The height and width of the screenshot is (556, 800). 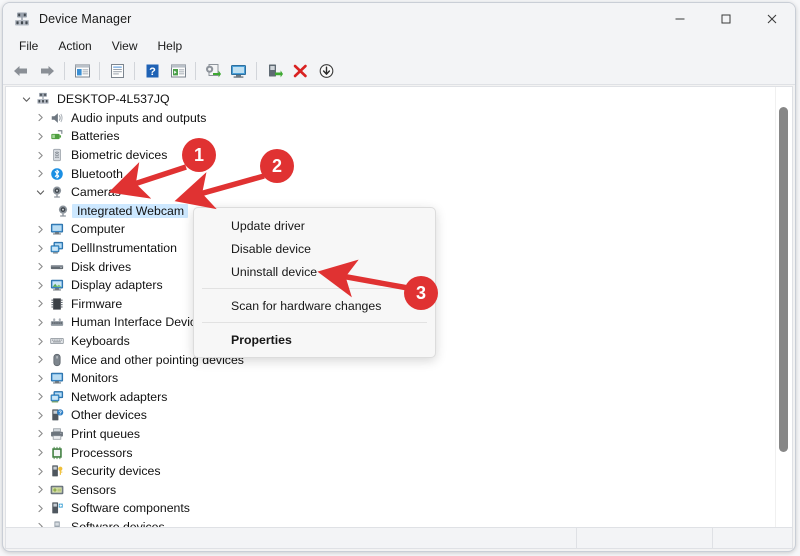 I want to click on menu-help: Help, so click(x=170, y=46).